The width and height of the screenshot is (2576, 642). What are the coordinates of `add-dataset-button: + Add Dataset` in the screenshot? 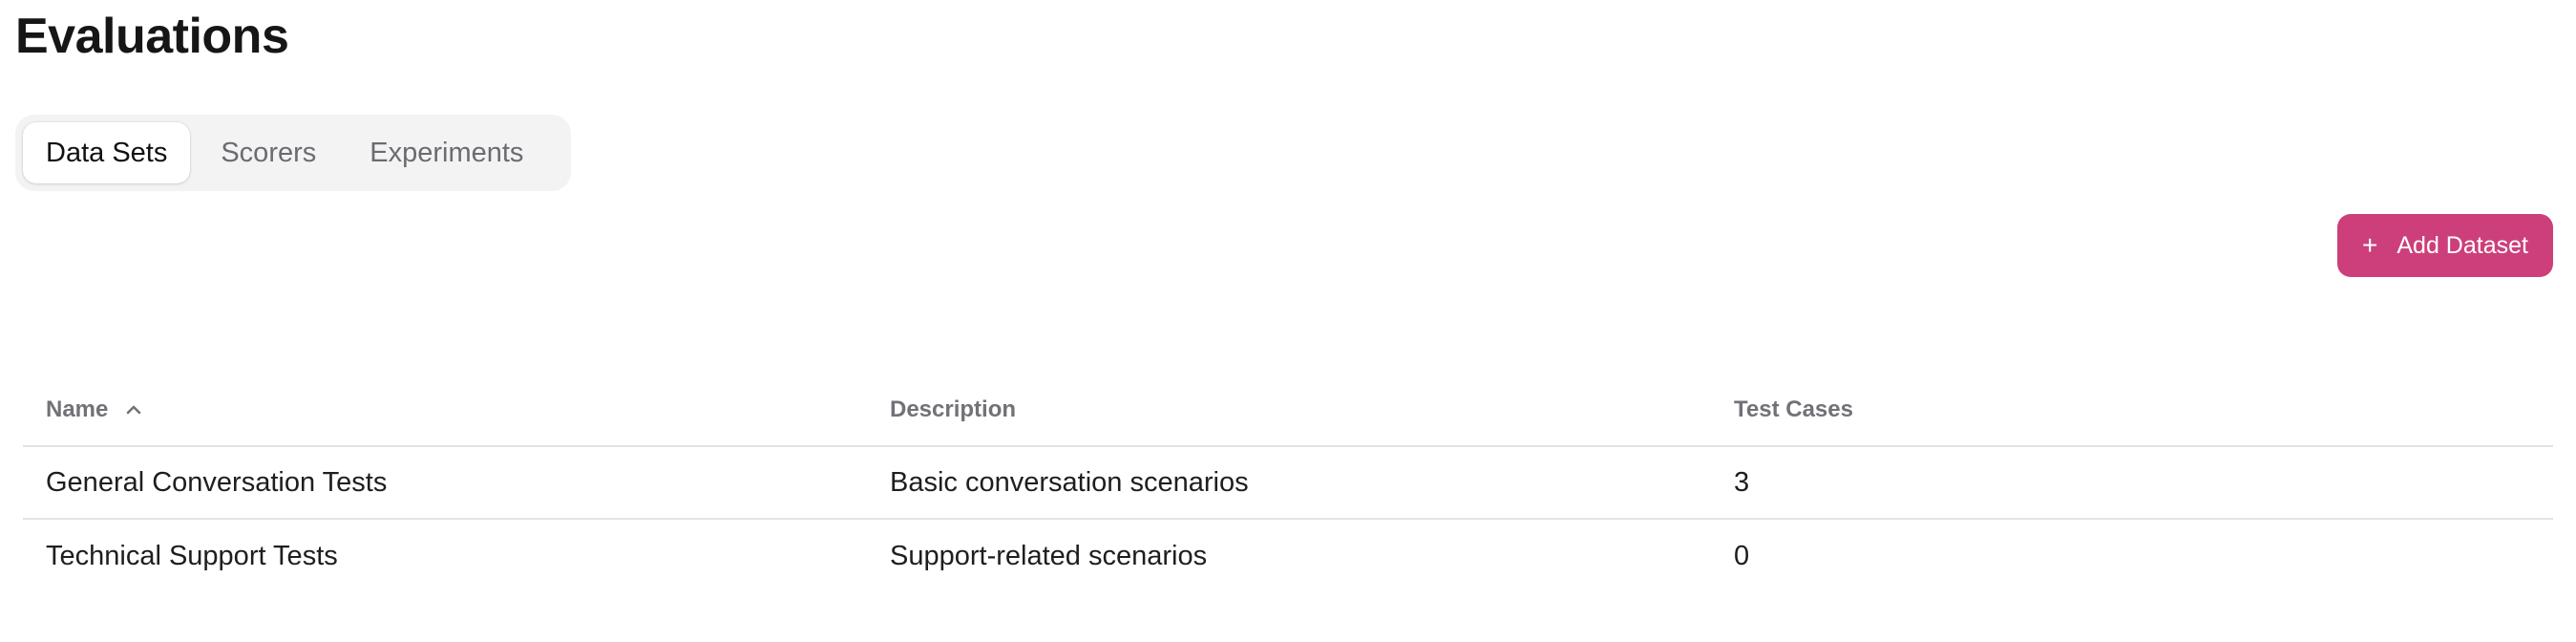 It's located at (2445, 245).